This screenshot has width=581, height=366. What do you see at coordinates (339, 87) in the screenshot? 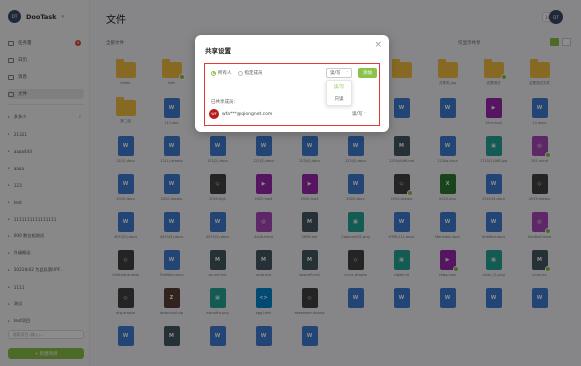
I see `dropdown-option-read-write: 读/写` at bounding box center [339, 87].